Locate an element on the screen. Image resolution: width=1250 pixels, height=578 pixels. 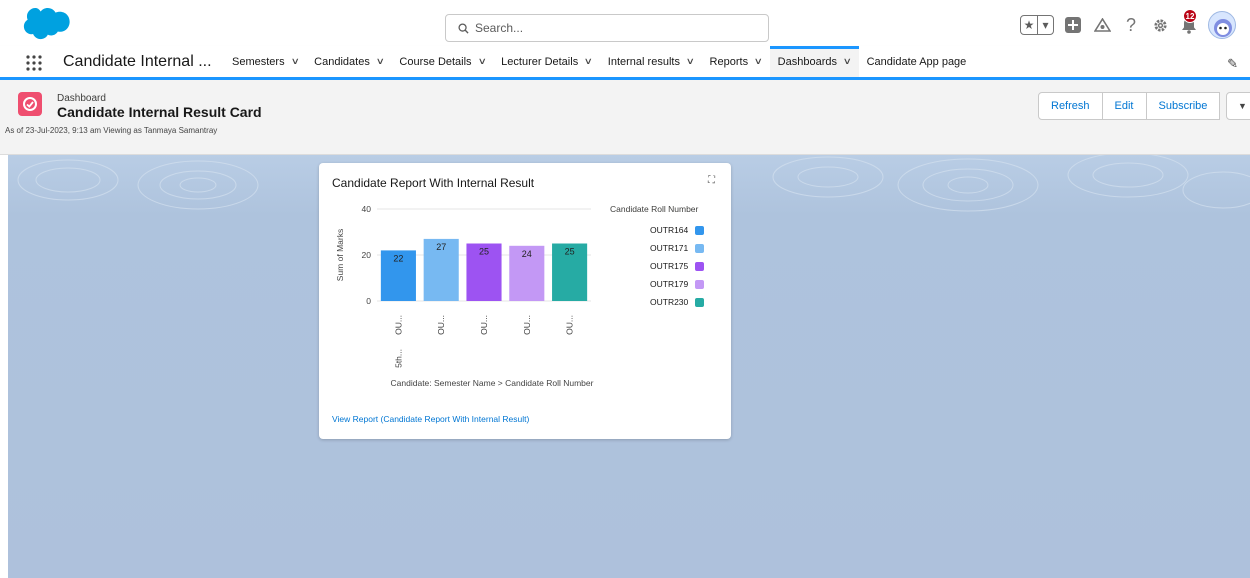
notification-badge: 12 is located at coordinates (1190, 16).